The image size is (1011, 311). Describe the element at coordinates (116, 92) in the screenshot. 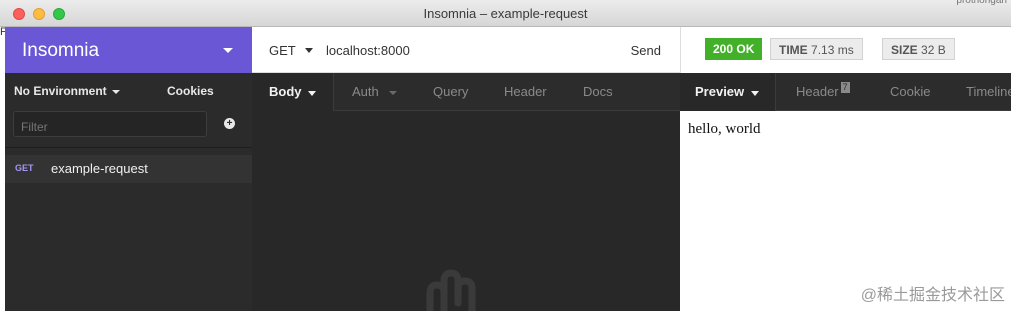

I see `environment-chevron-down-icon` at that location.